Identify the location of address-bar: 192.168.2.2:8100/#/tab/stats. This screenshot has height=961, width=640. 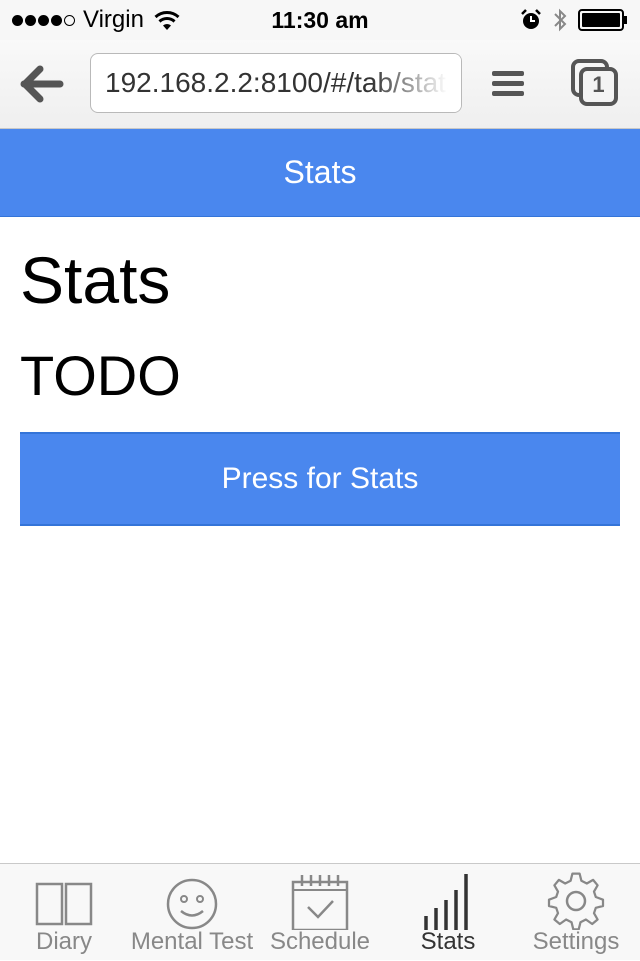
(276, 83).